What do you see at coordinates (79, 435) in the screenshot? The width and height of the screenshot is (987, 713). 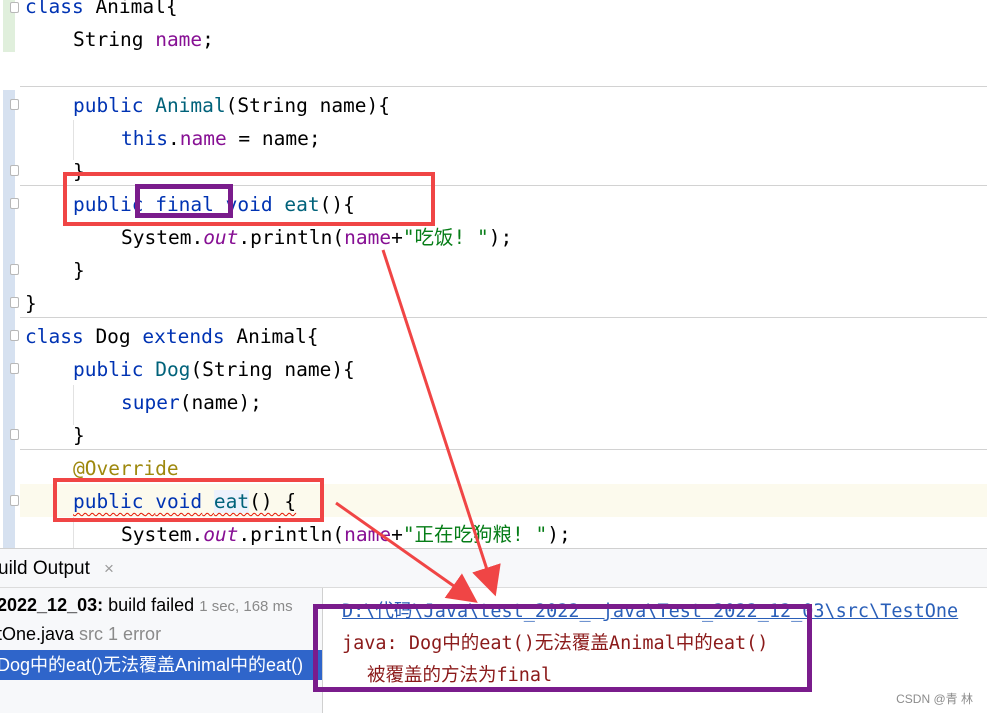 I see `code-line-14: }` at bounding box center [79, 435].